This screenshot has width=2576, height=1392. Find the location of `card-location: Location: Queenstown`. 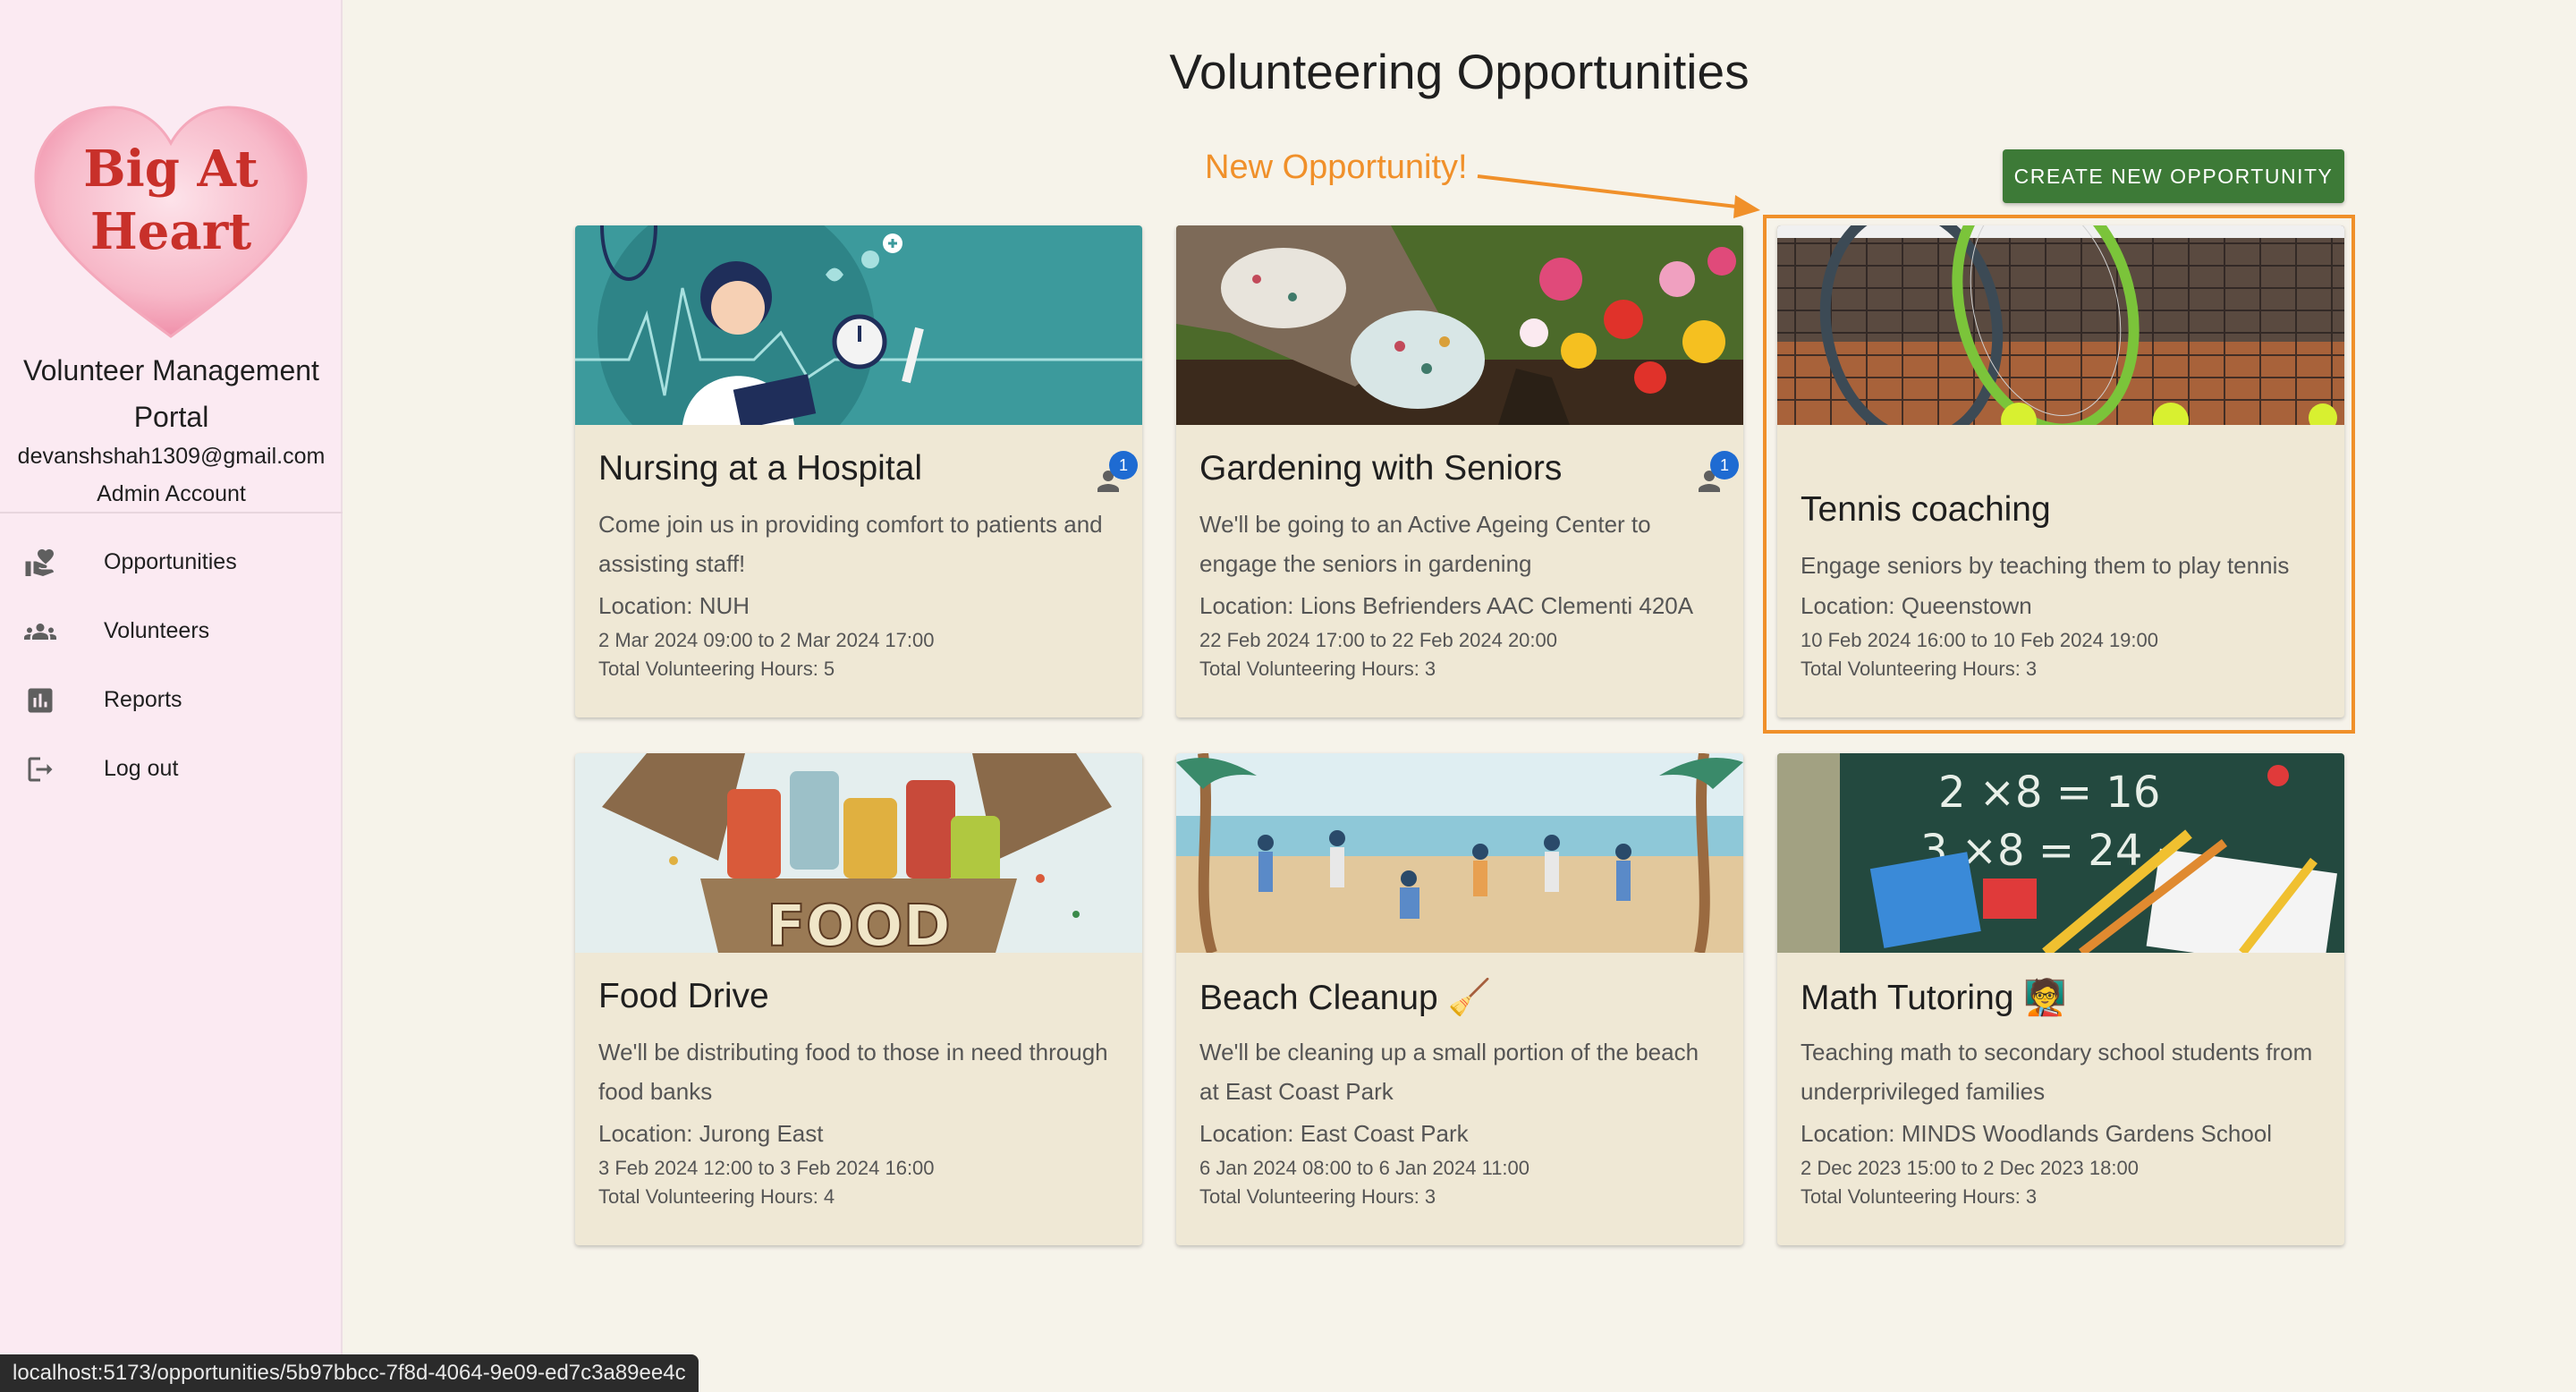

card-location: Location: Queenstown is located at coordinates (1916, 605).